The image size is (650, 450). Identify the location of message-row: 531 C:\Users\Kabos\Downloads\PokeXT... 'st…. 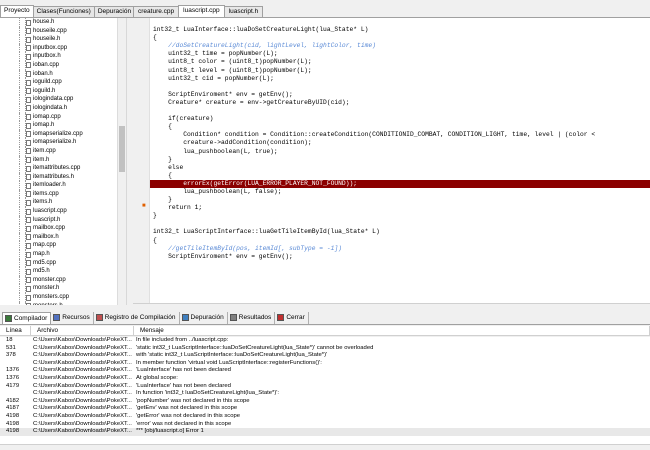
(325, 349).